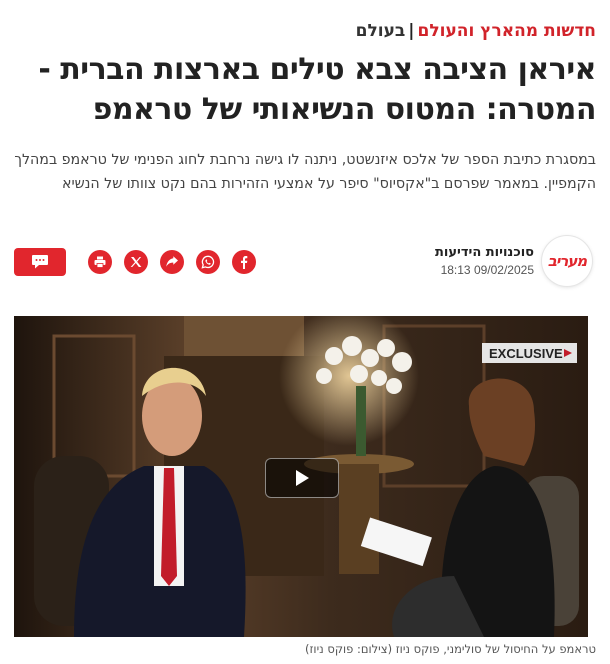 This screenshot has height=664, width=610. I want to click on publish-date: 09/02/2025 18:13, so click(487, 270).